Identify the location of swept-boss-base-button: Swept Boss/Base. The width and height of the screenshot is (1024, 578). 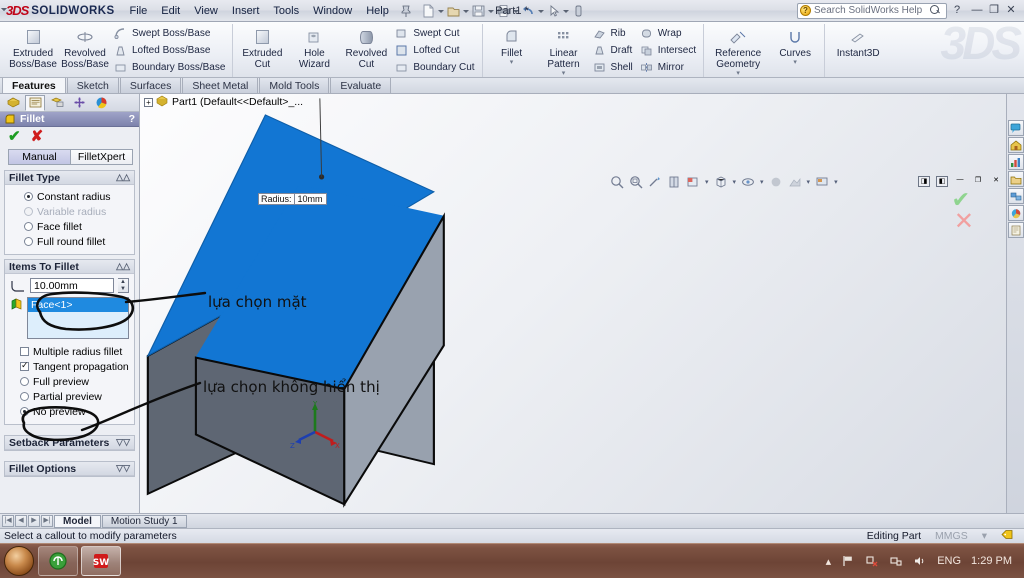
(170, 33).